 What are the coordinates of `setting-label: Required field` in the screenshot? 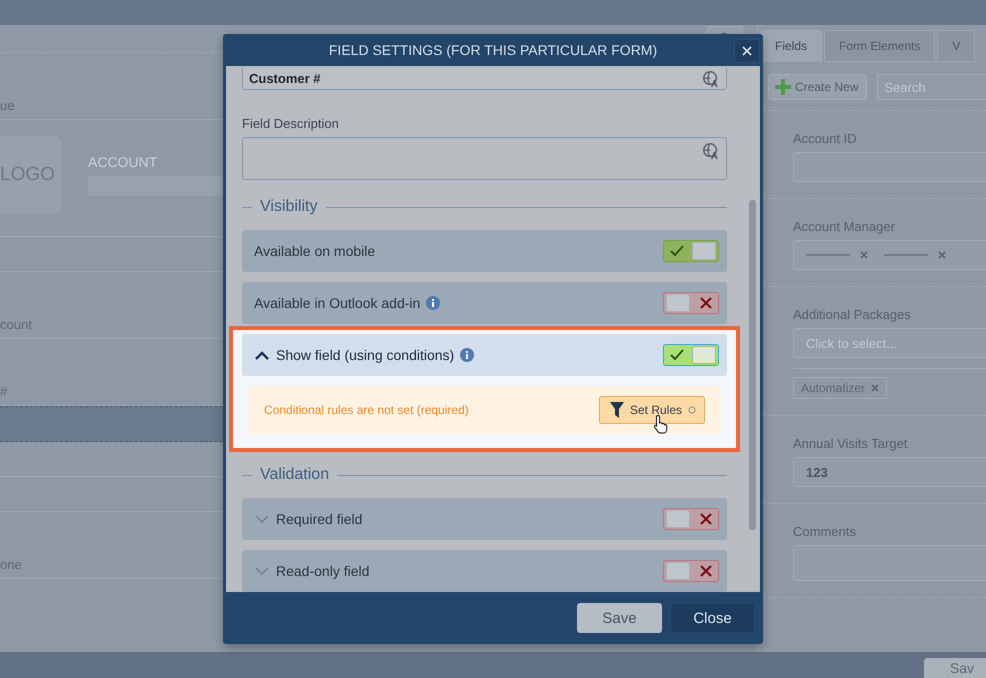 It's located at (319, 519).